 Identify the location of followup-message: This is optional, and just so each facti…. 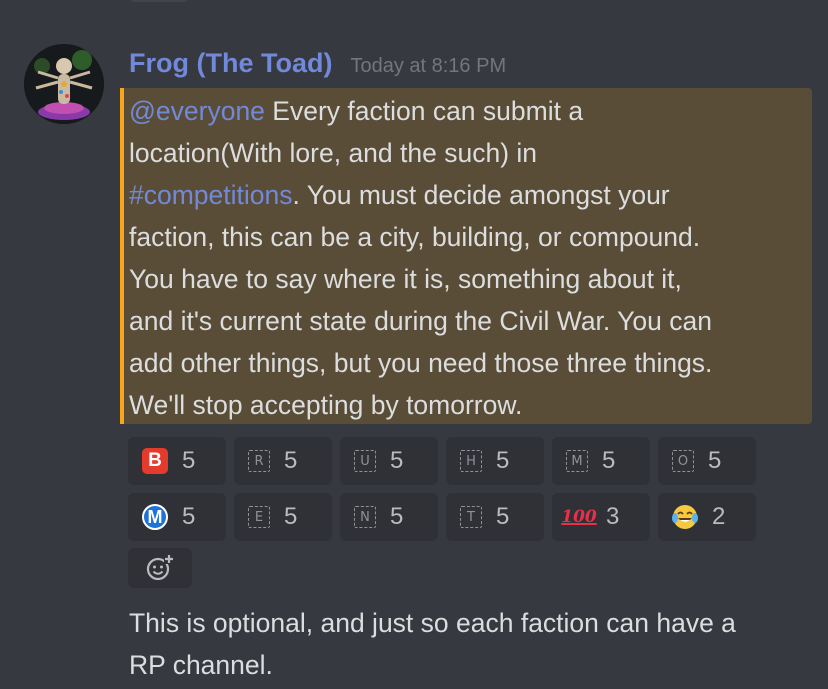
(432, 644).